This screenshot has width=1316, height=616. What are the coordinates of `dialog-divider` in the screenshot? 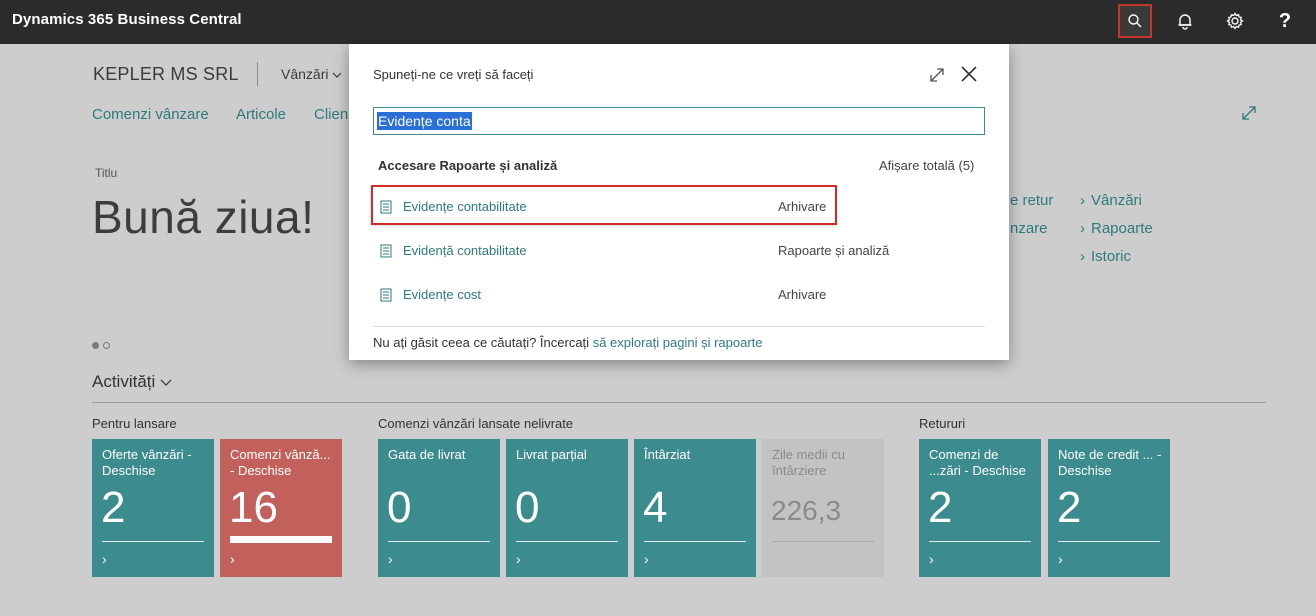 It's located at (679, 326).